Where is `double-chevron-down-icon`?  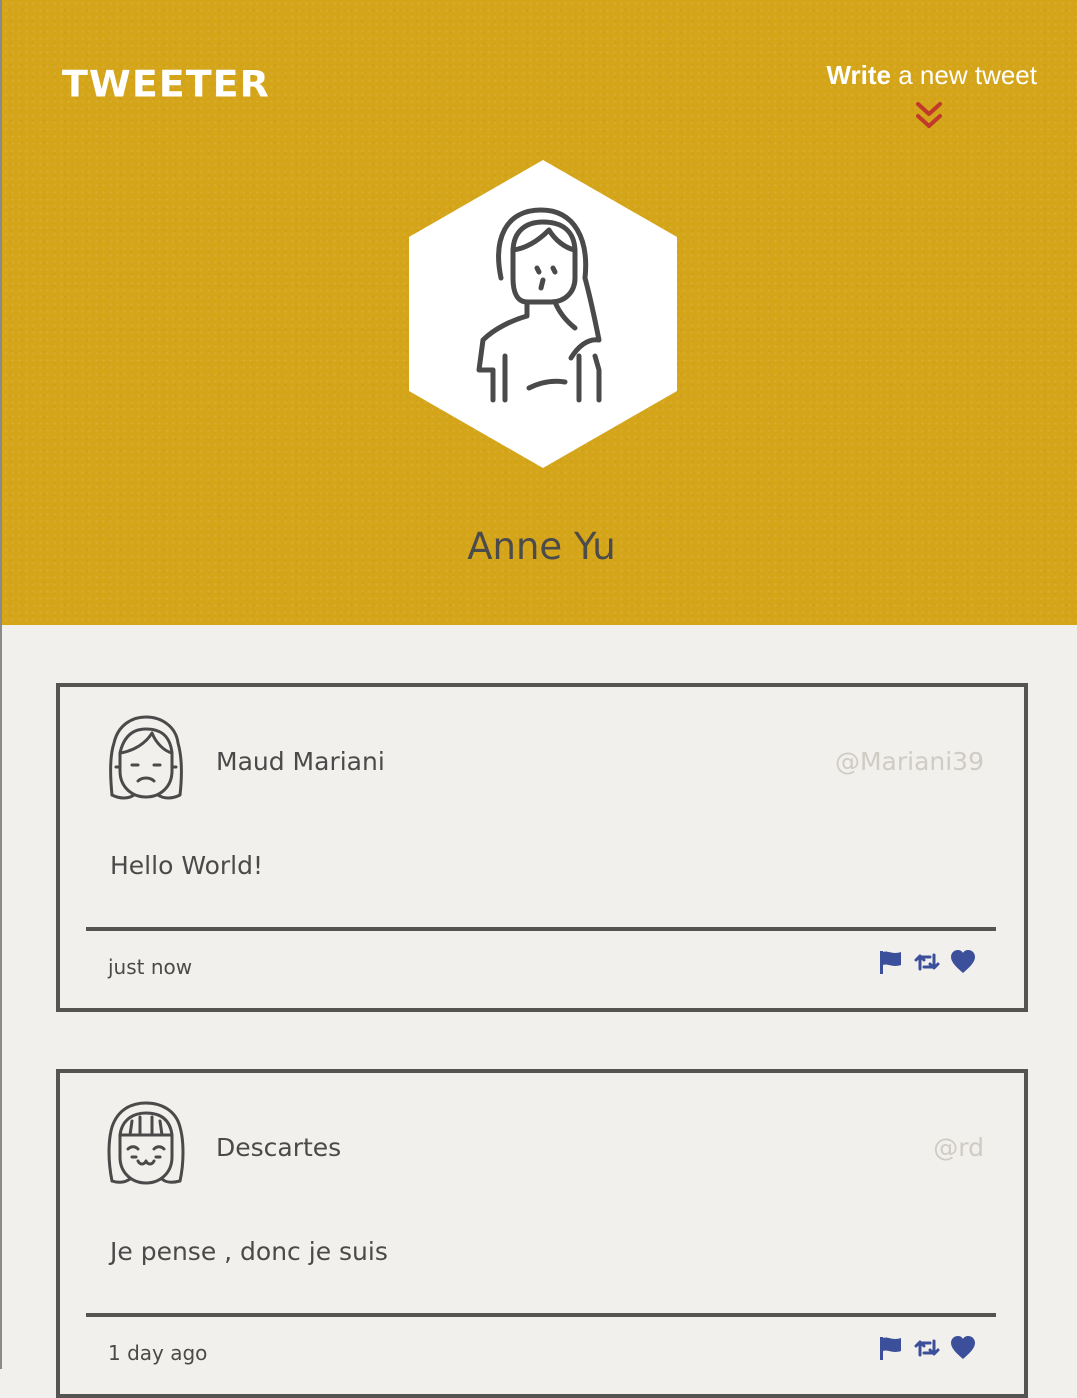 double-chevron-down-icon is located at coordinates (929, 115).